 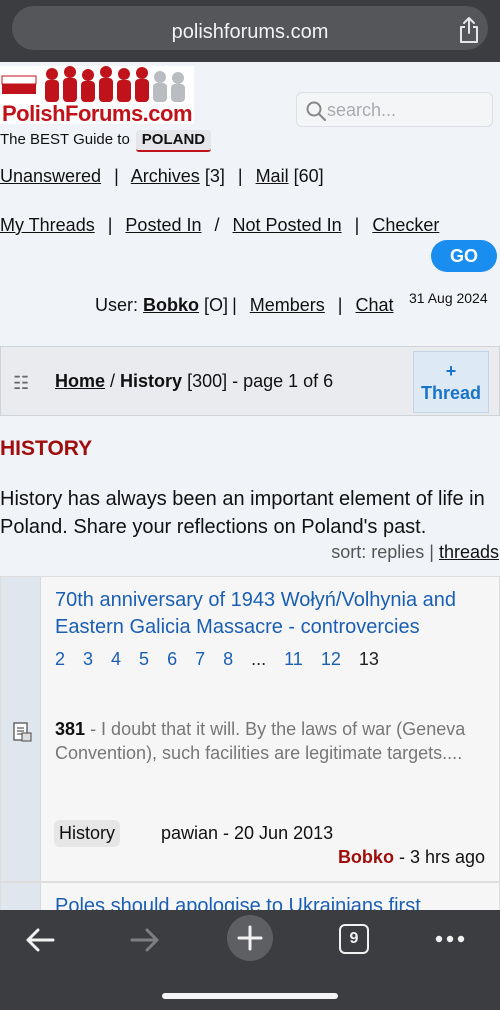 I want to click on not-posted-in-link: Not Posted In, so click(x=287, y=225).